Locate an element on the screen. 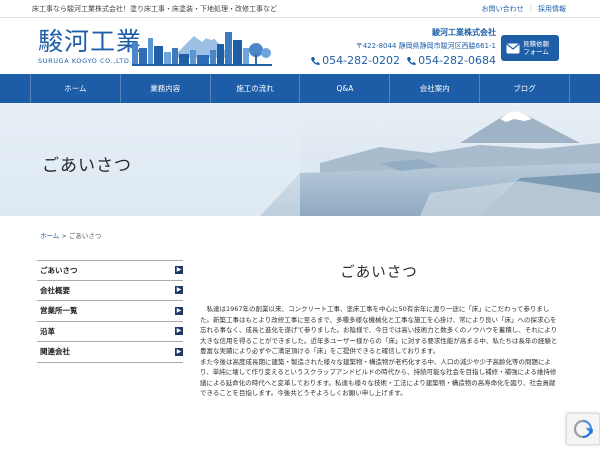 This screenshot has width=600, height=450. logo-english: SURUGA KOGYO CO.,LTD. is located at coordinates (85, 61).